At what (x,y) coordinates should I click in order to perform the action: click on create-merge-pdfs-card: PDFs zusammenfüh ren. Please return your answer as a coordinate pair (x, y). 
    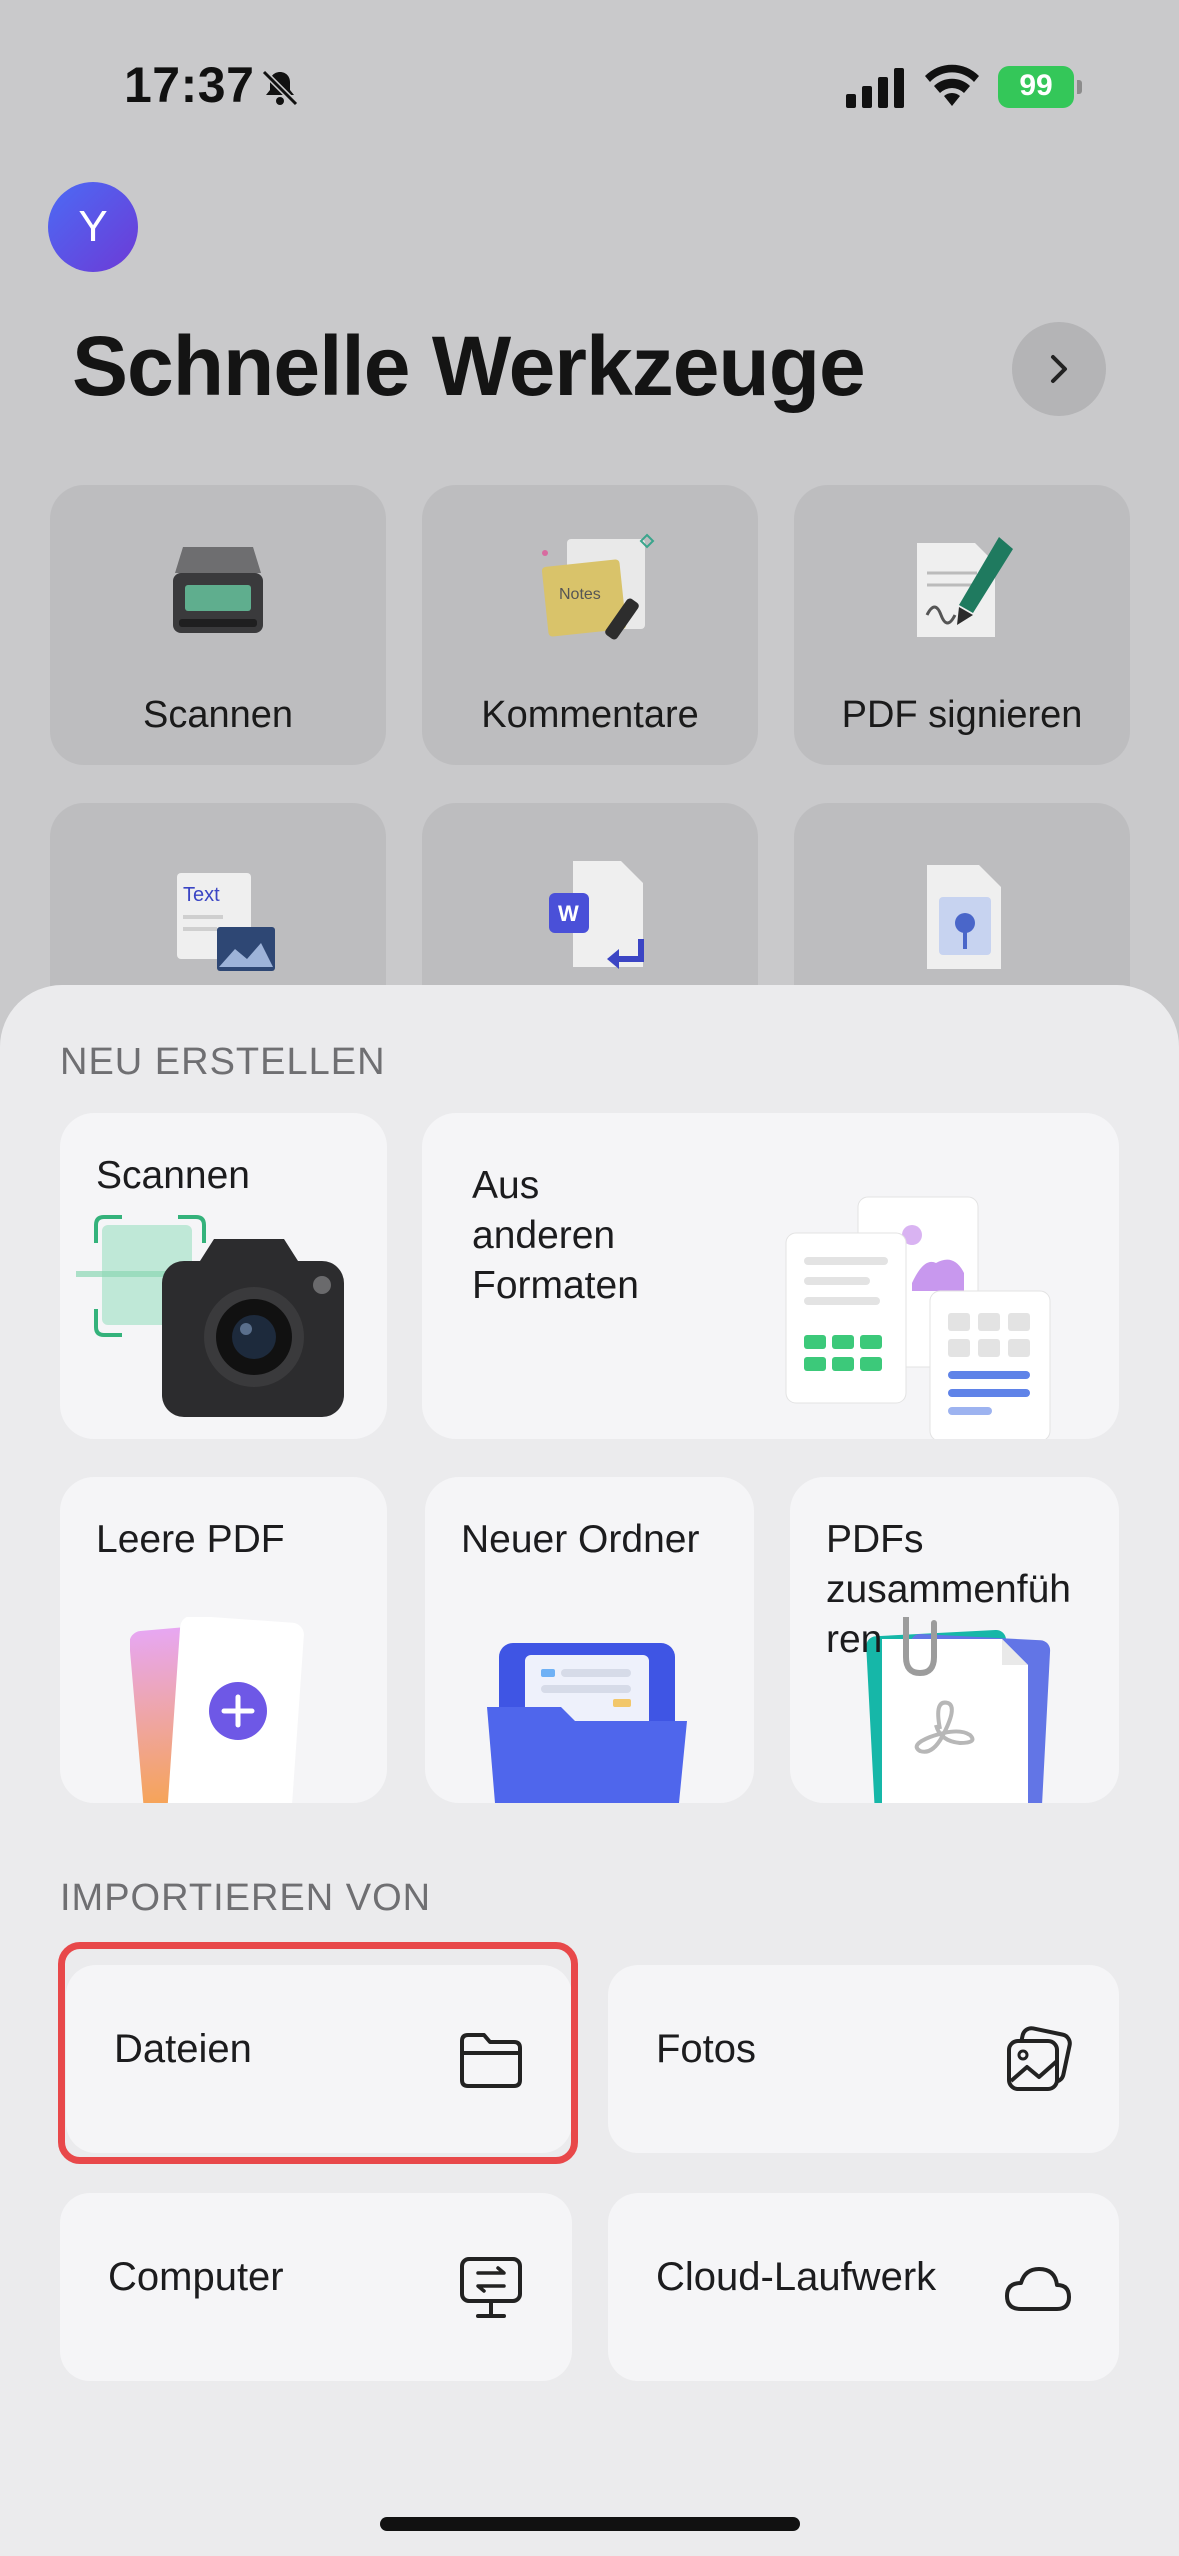
    Looking at the image, I should click on (954, 1640).